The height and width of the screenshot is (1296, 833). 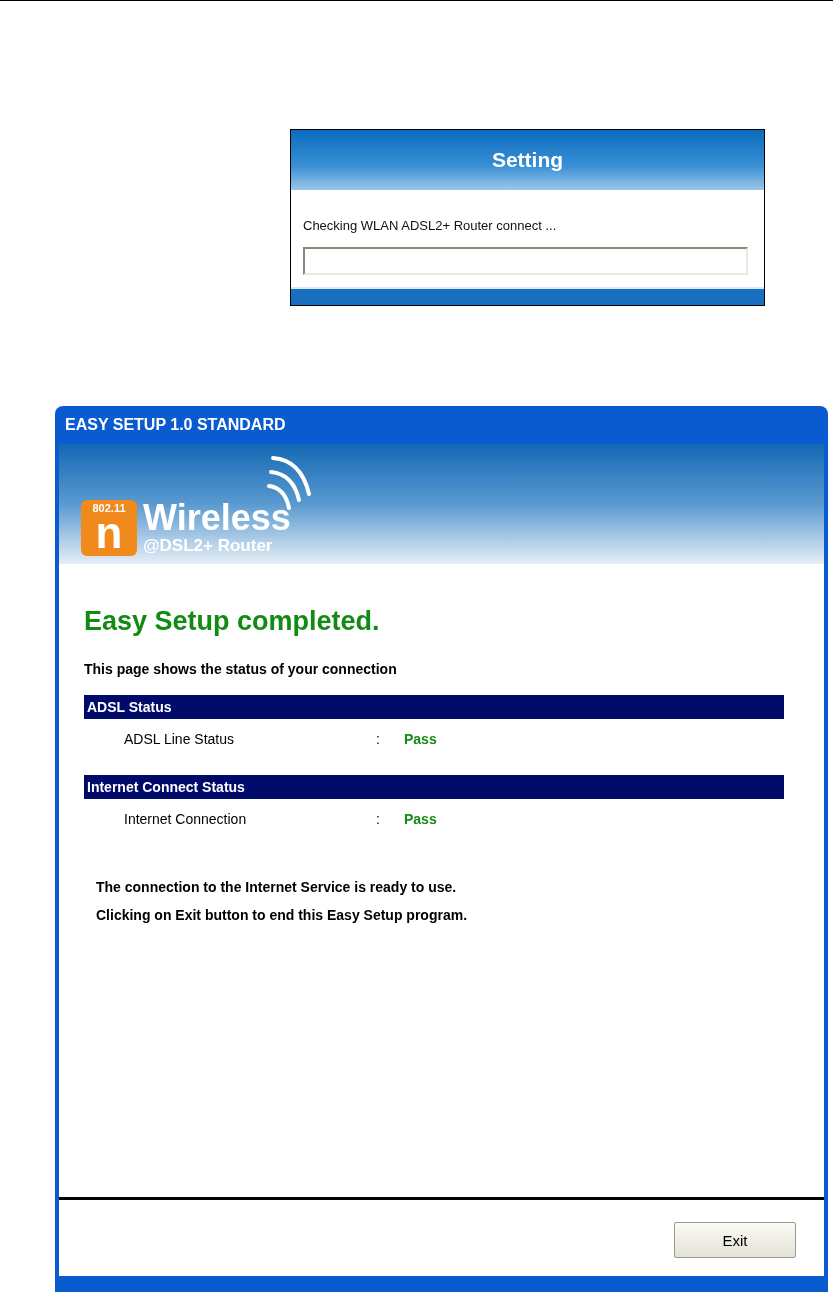 I want to click on info-message: The connection to the Internet Service is ready to use., so click(x=277, y=887).